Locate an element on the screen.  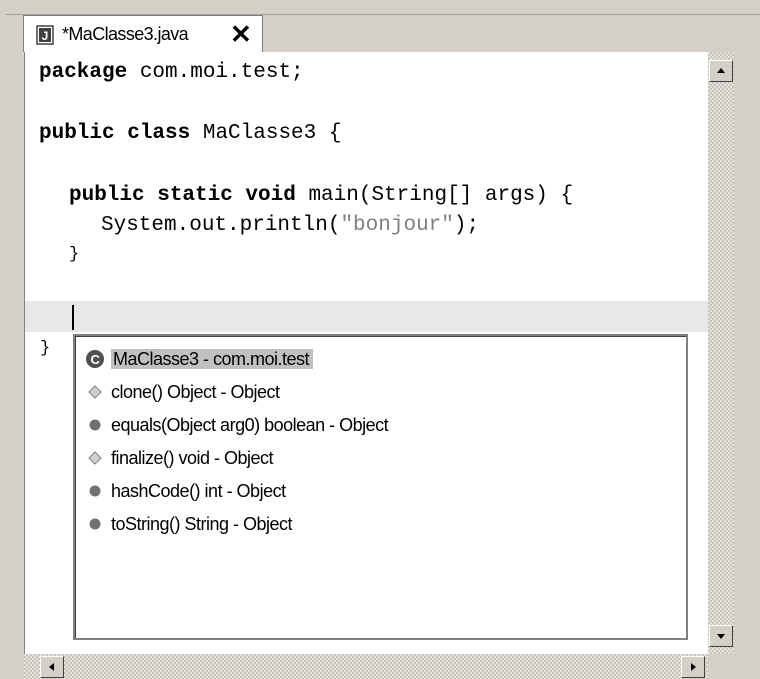
horizontal-scrollbar is located at coordinates (366, 666).